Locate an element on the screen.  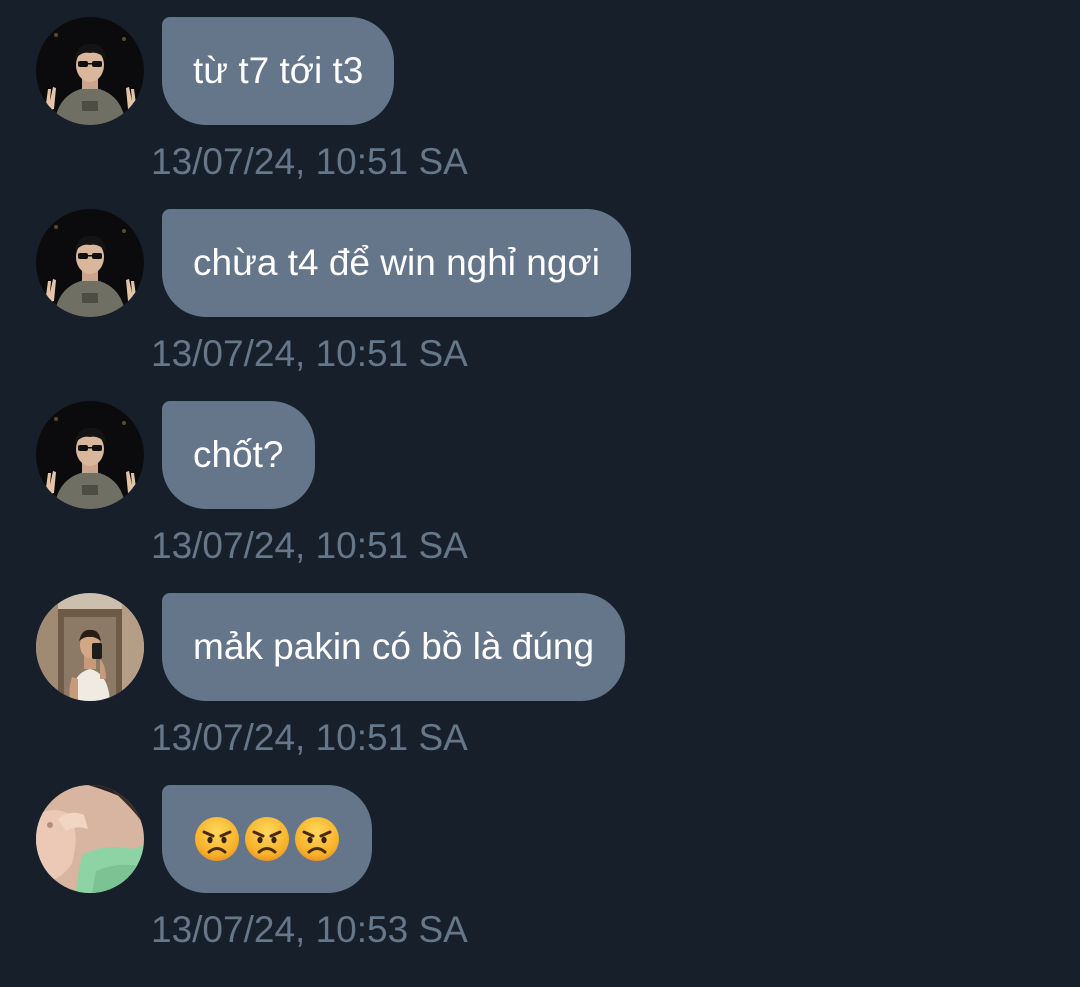
message-timestamp: 13/07/24, 10:53 SA is located at coordinates (309, 929).